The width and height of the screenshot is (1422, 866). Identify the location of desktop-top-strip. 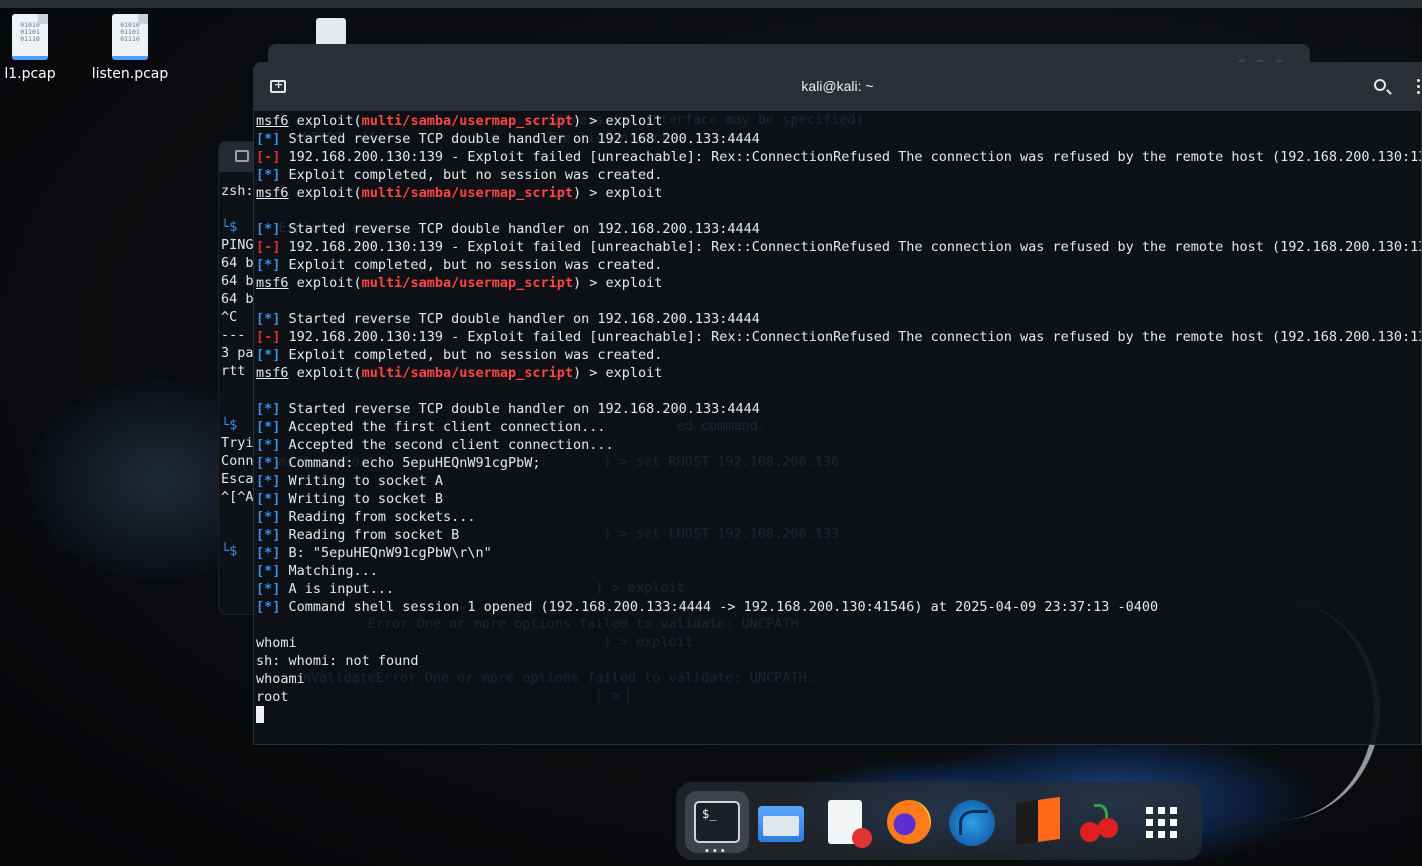
(711, 4).